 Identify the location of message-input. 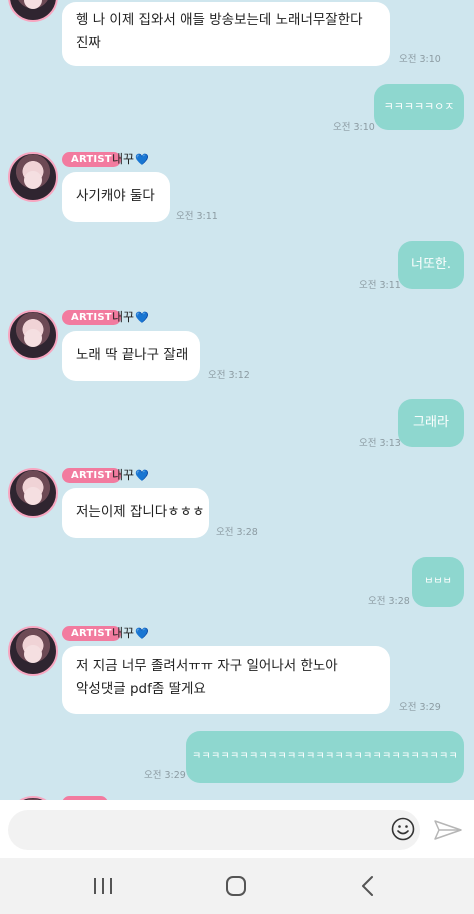
(214, 830).